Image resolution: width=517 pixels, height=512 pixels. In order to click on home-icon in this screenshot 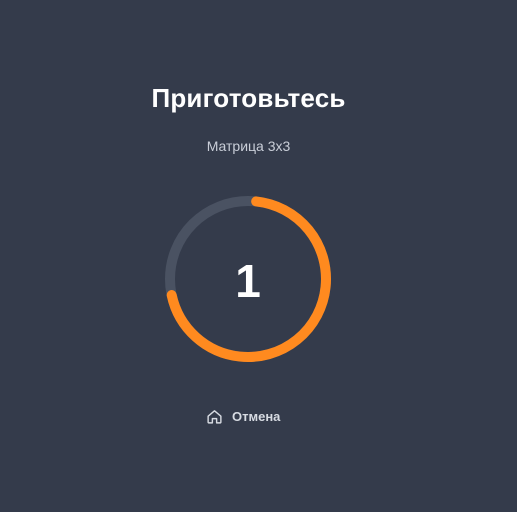, I will do `click(214, 416)`.